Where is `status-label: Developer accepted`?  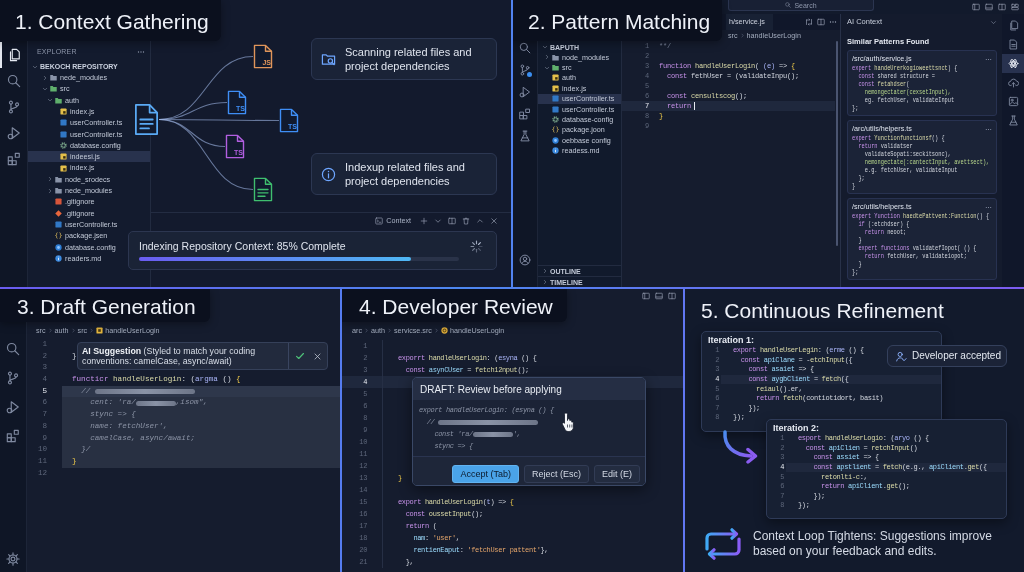 status-label: Developer accepted is located at coordinates (956, 356).